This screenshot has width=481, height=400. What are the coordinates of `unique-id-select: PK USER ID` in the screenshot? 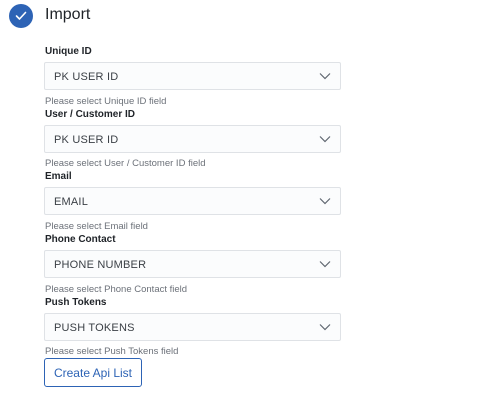 It's located at (192, 76).